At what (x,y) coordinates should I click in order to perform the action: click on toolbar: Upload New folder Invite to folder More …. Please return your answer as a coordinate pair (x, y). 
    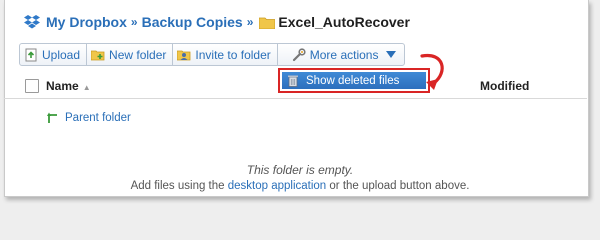
    Looking at the image, I should click on (212, 54).